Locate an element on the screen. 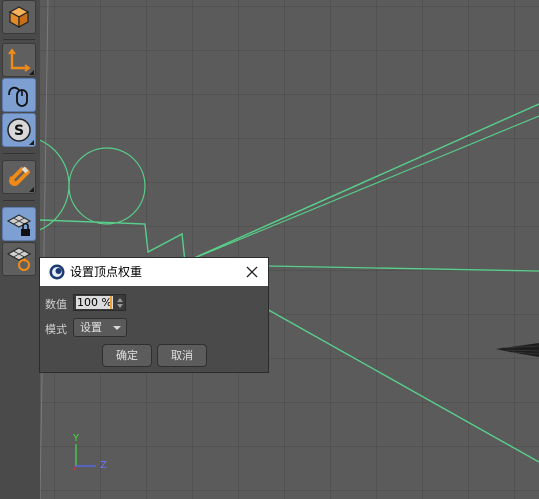  dialog-title: 设置顶点权重 is located at coordinates (106, 272).